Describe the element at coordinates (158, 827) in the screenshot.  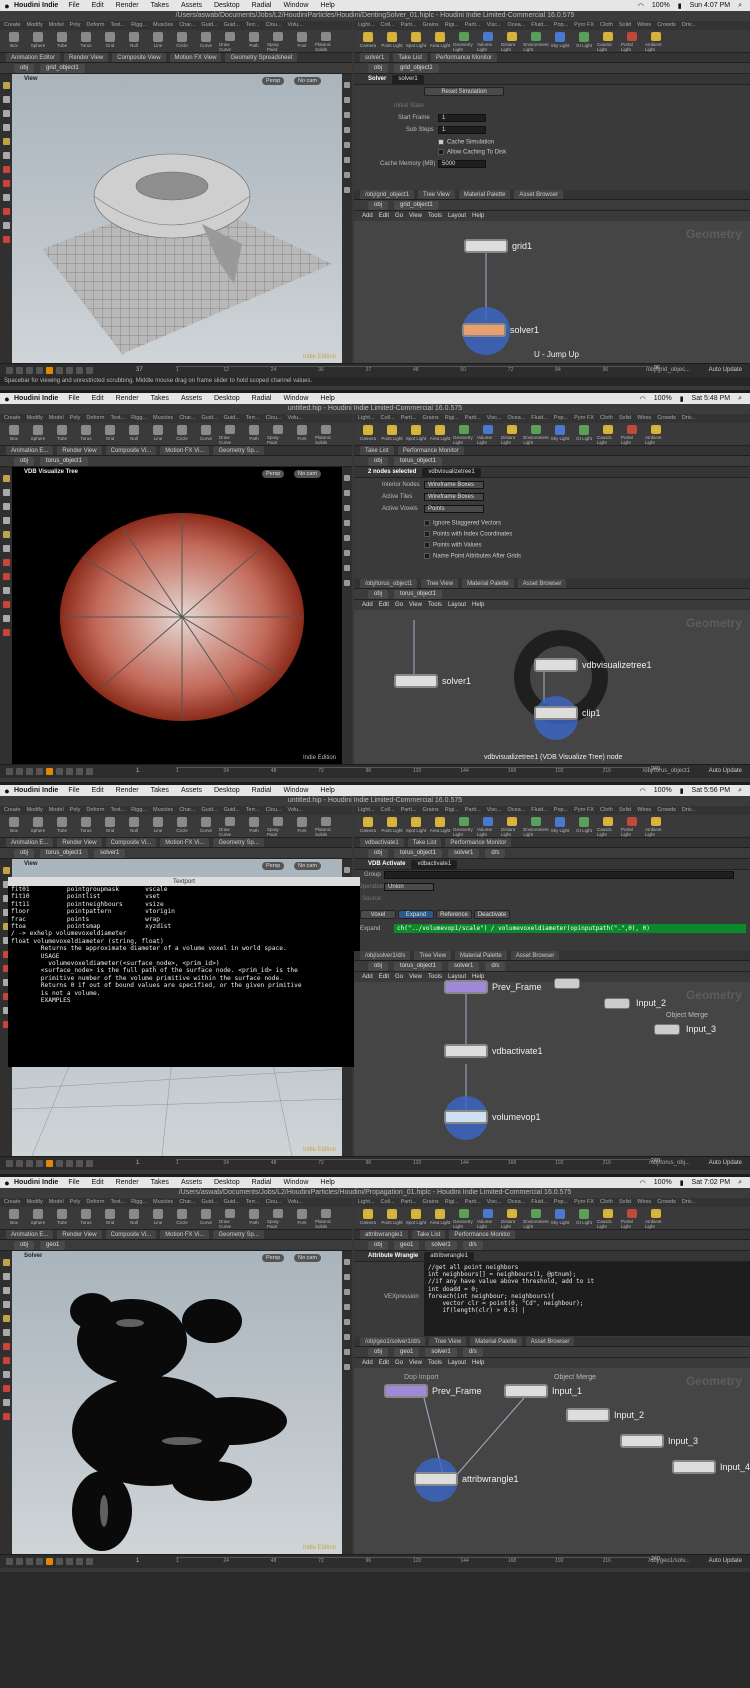
I see `tool-line: Line` at that location.